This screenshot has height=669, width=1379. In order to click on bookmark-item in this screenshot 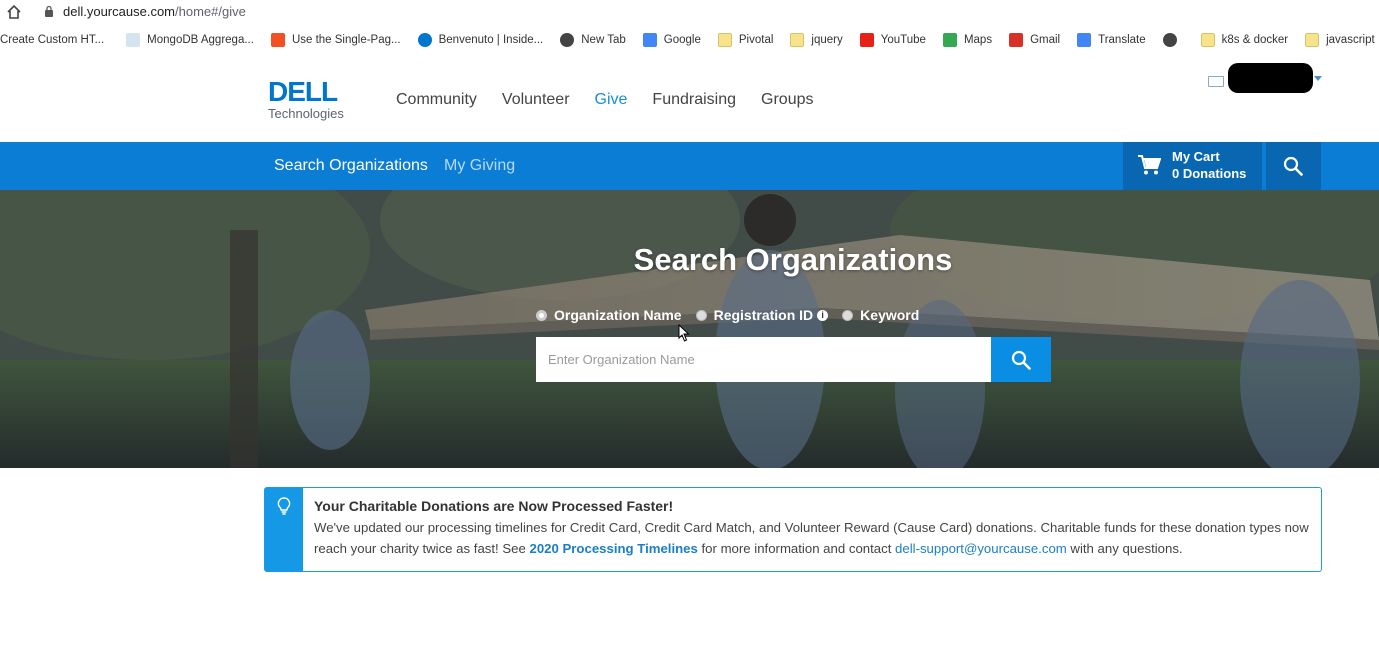, I will do `click(1173, 40)`.